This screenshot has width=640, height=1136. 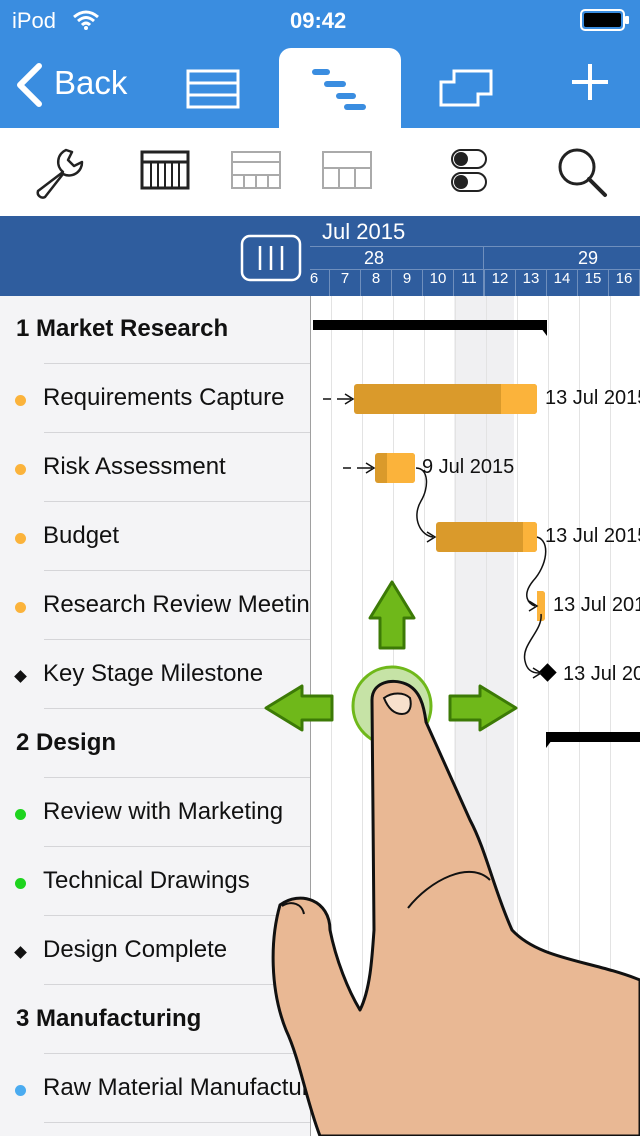 I want to click on day-label: 7, so click(x=345, y=278).